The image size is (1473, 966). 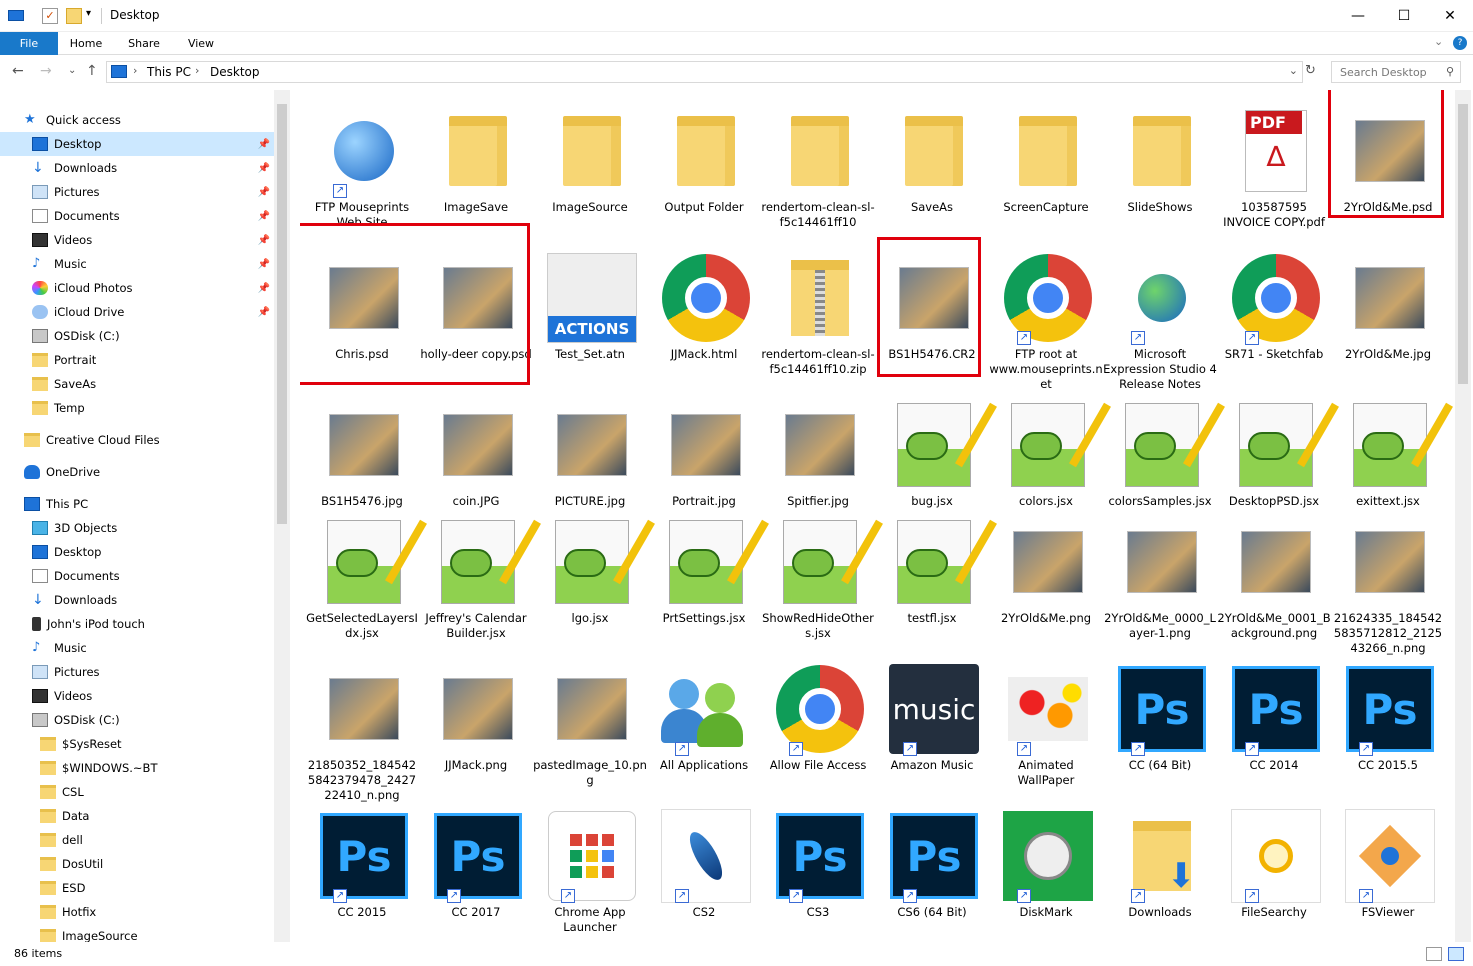 I want to click on flowers-icon: ↗, so click(x=1048, y=710).